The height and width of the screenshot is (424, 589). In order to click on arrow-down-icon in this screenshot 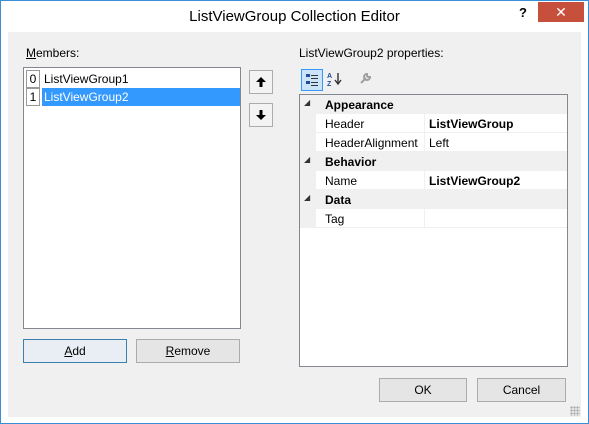, I will do `click(261, 115)`.